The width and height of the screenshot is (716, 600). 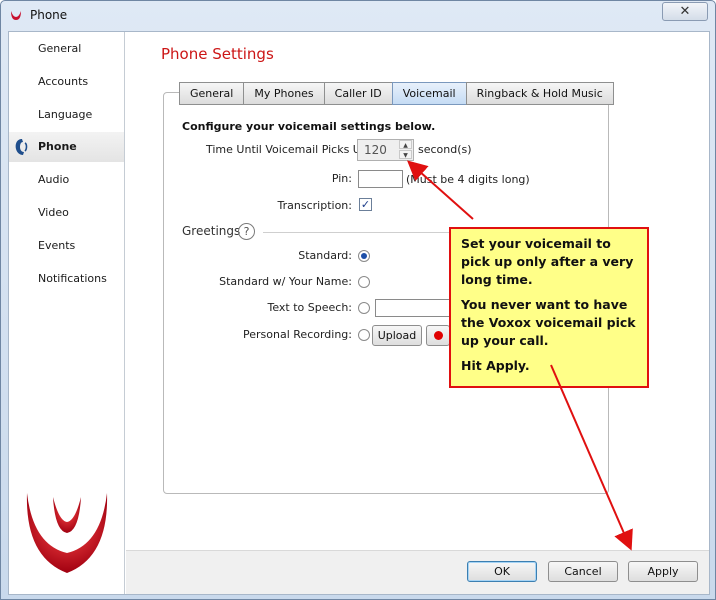 What do you see at coordinates (445, 149) in the screenshot?
I see `pickup-unit: second(s)` at bounding box center [445, 149].